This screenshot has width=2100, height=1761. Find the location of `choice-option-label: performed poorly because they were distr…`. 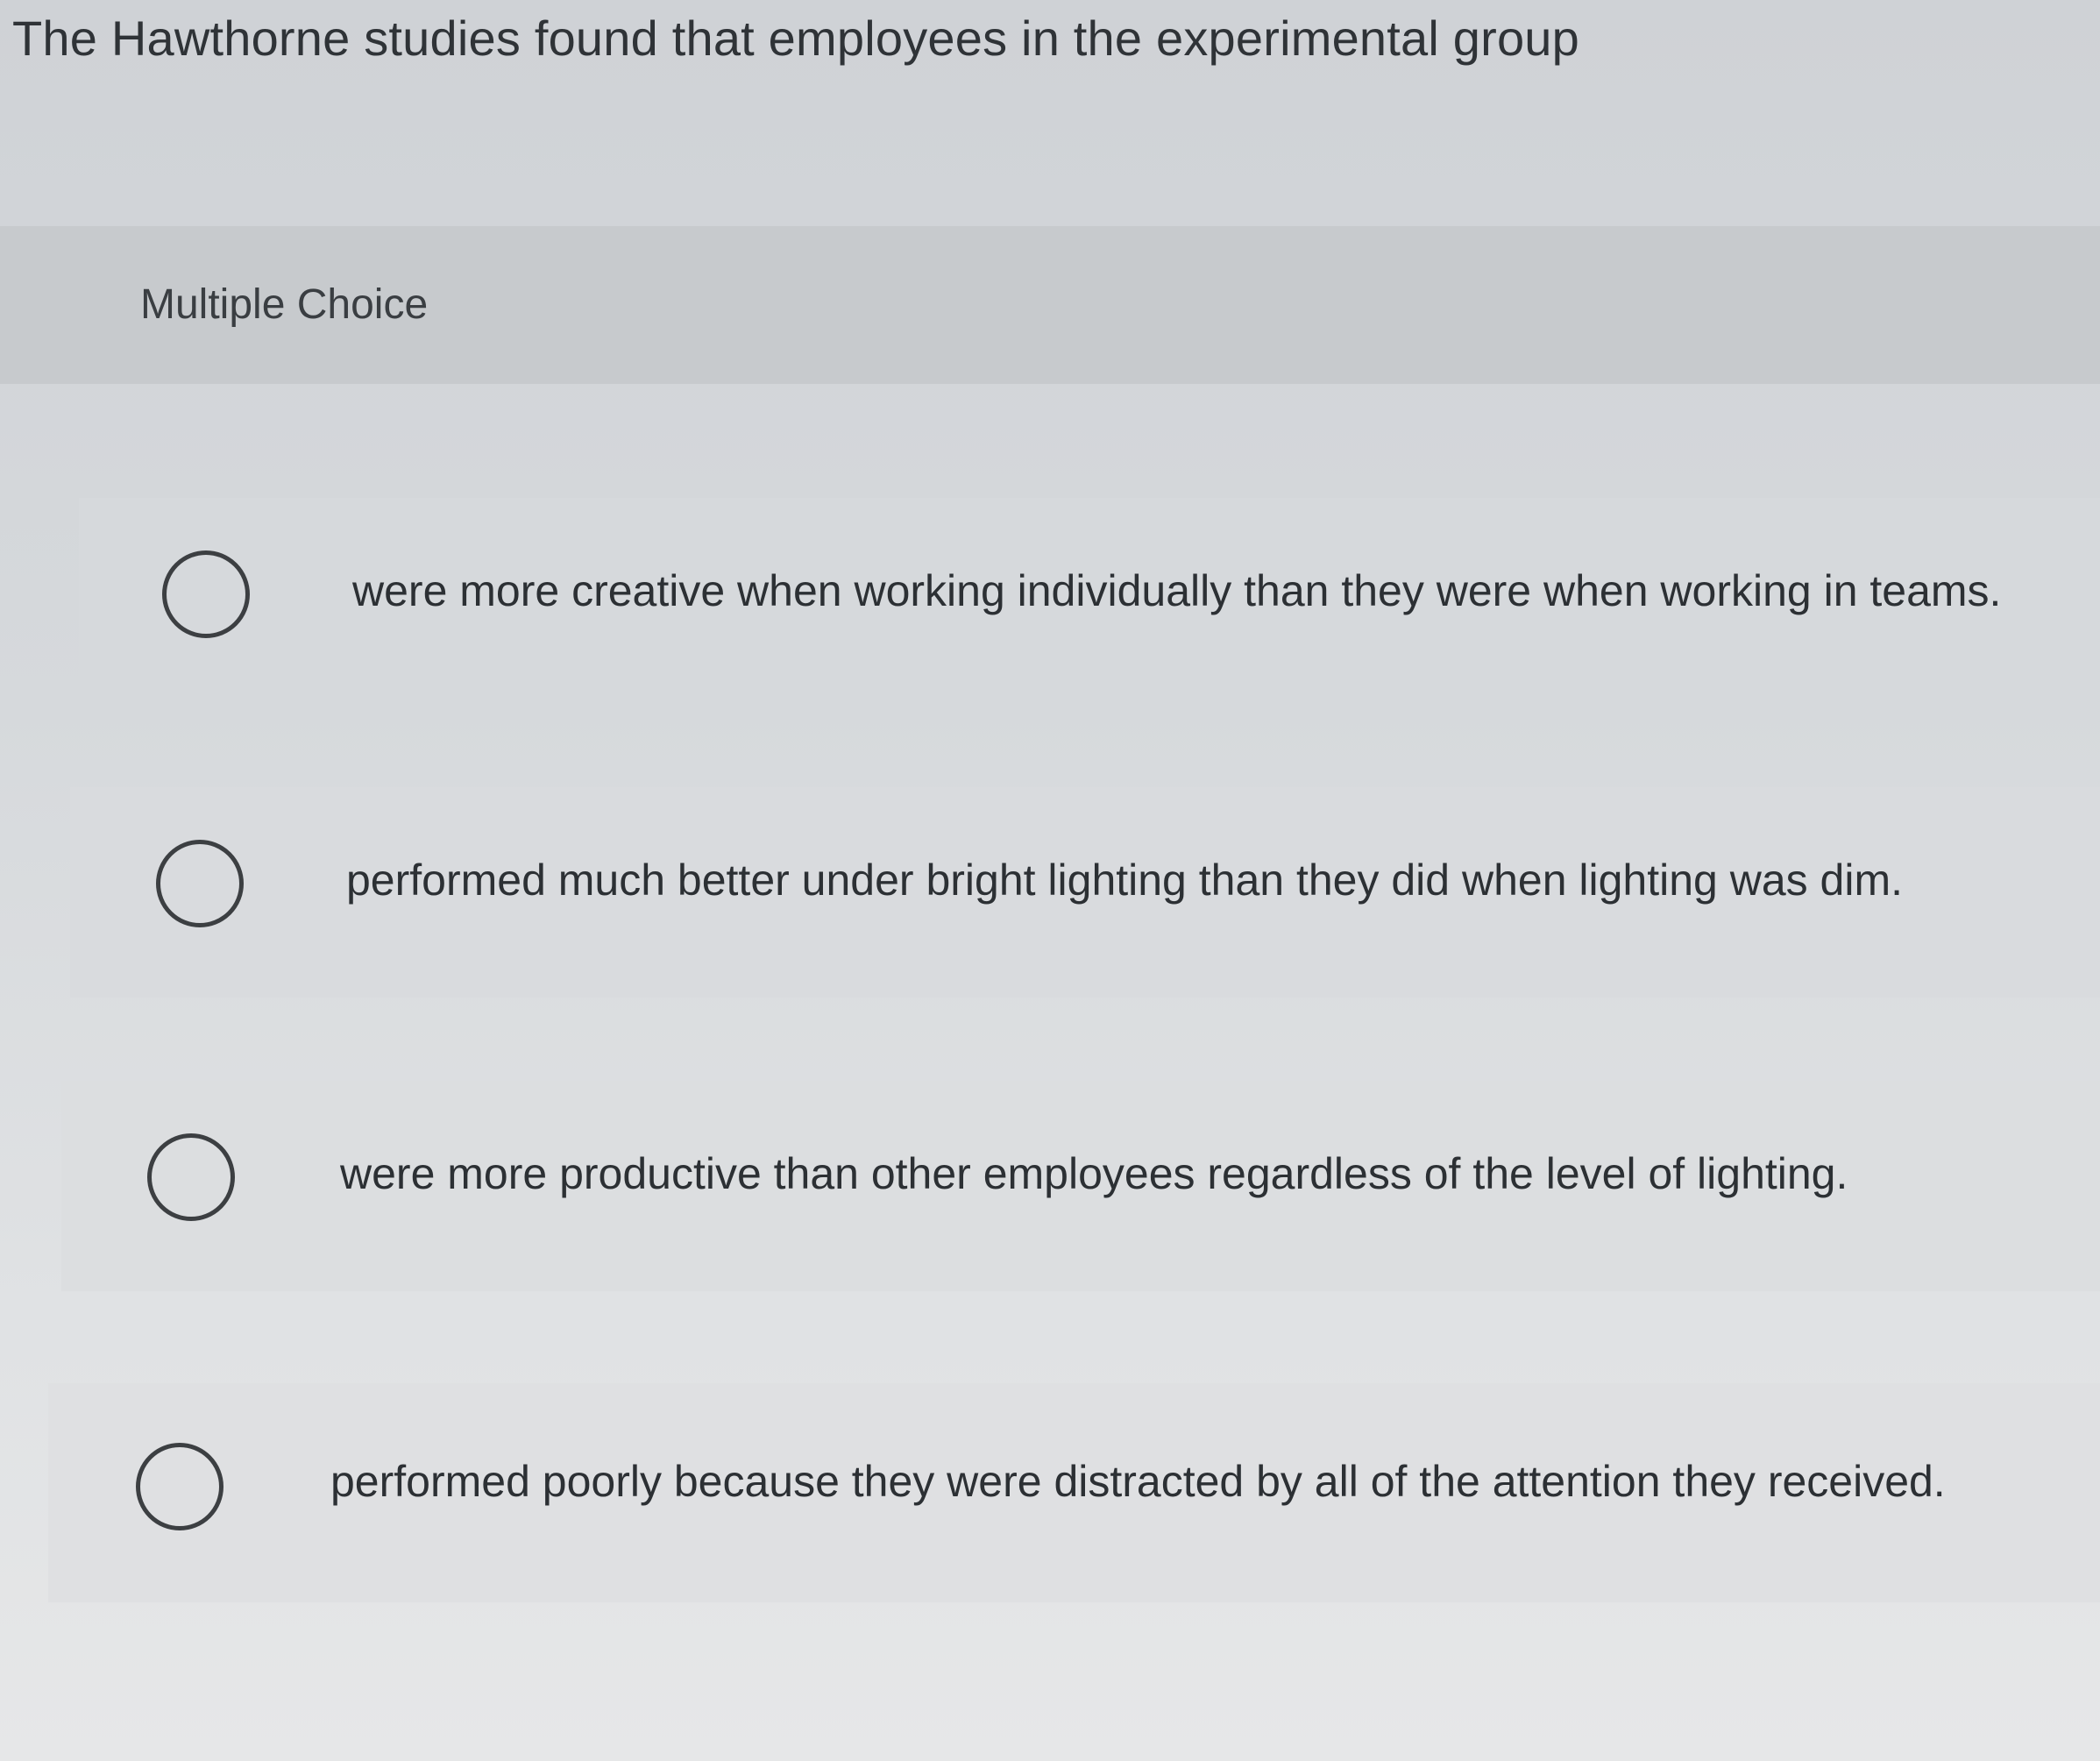

choice-option-label: performed poorly because they were distr… is located at coordinates (1138, 1482).